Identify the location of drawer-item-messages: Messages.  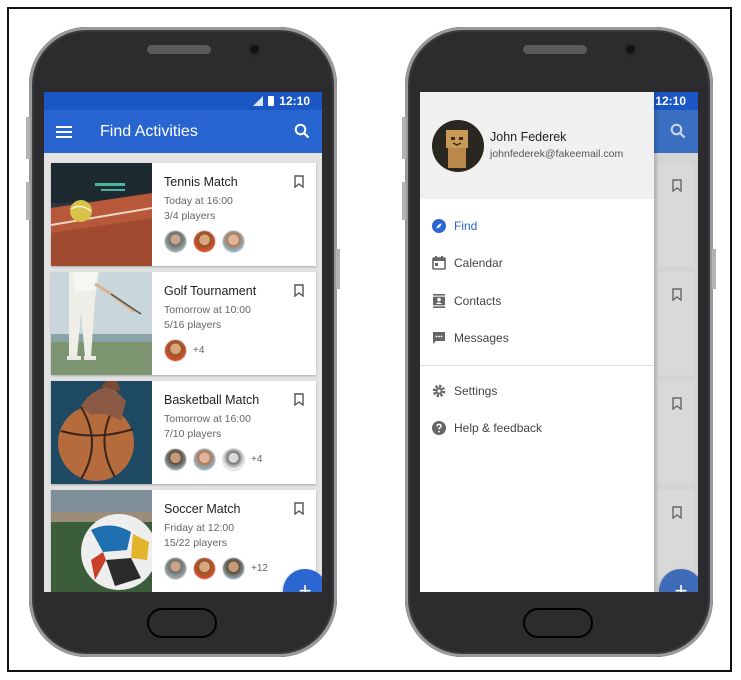
(537, 339).